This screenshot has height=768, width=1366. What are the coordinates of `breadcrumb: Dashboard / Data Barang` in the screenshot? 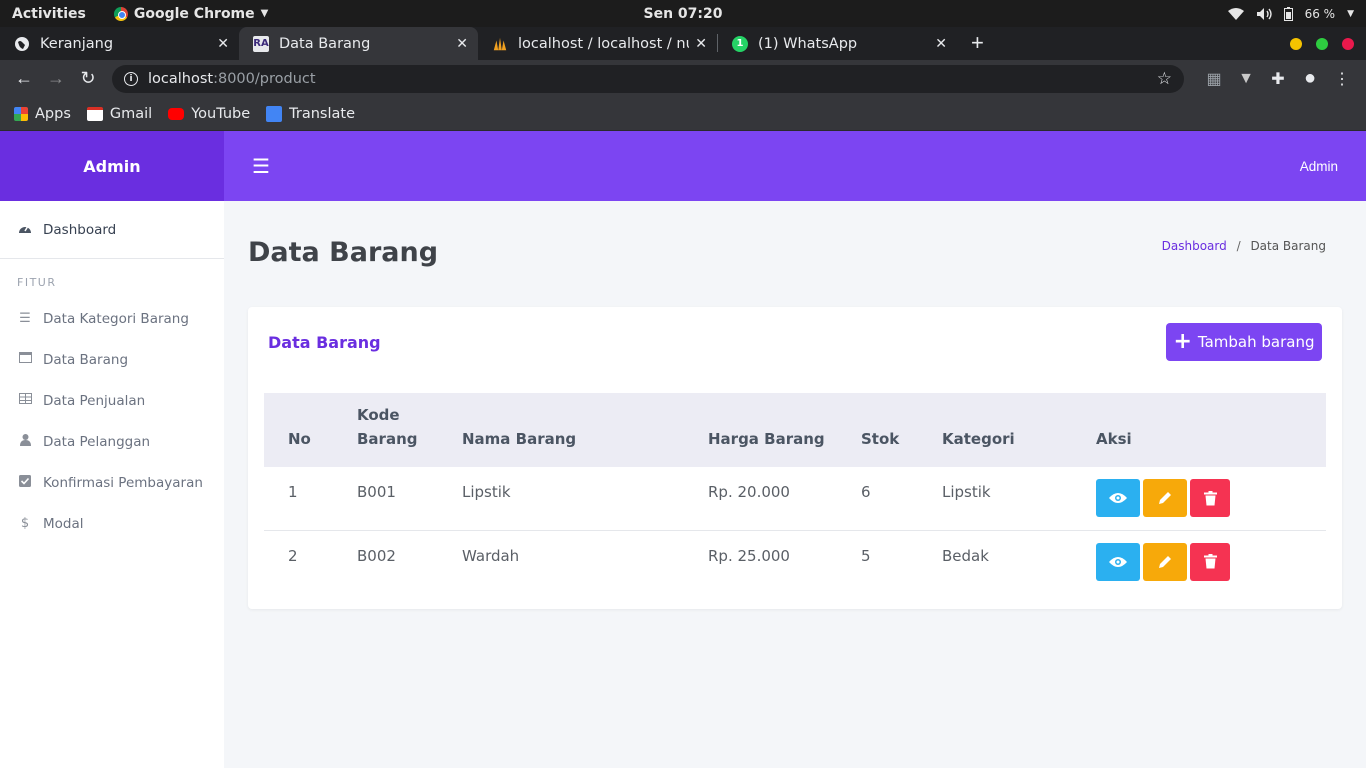 It's located at (1244, 246).